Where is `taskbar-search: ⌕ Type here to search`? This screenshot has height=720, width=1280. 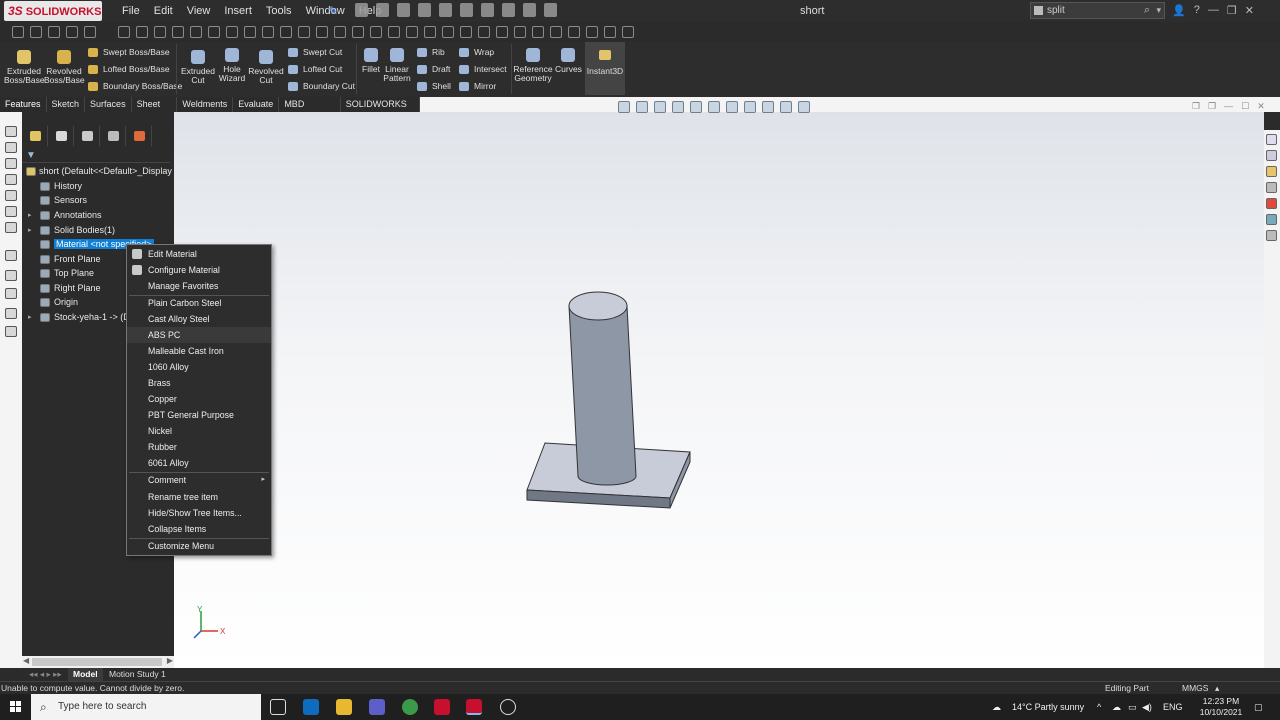
taskbar-search: ⌕ Type here to search is located at coordinates (146, 707).